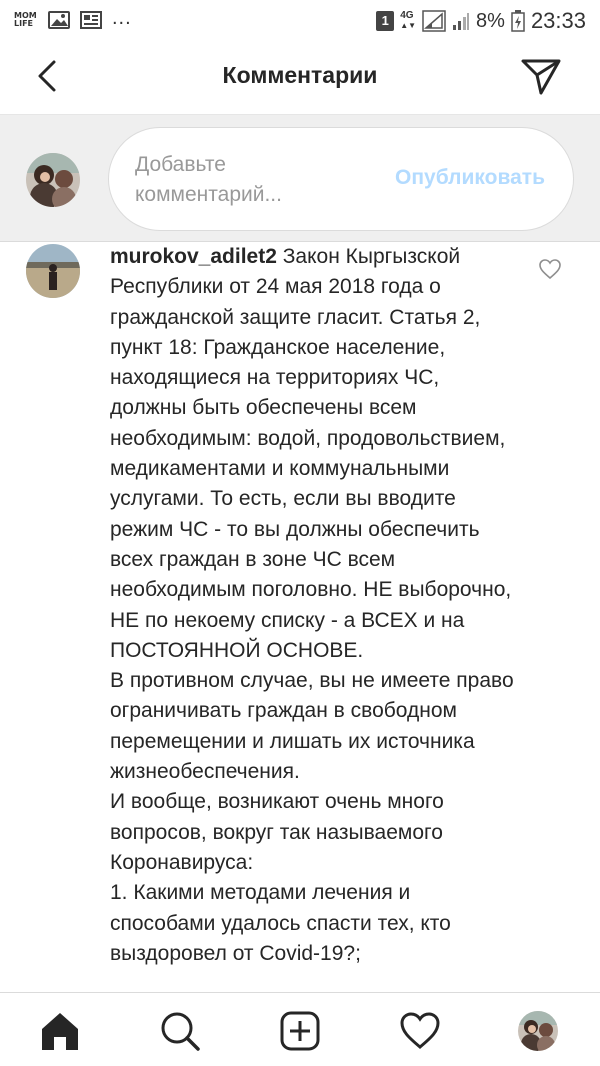  I want to click on profile-avatar-image, so click(538, 1031).